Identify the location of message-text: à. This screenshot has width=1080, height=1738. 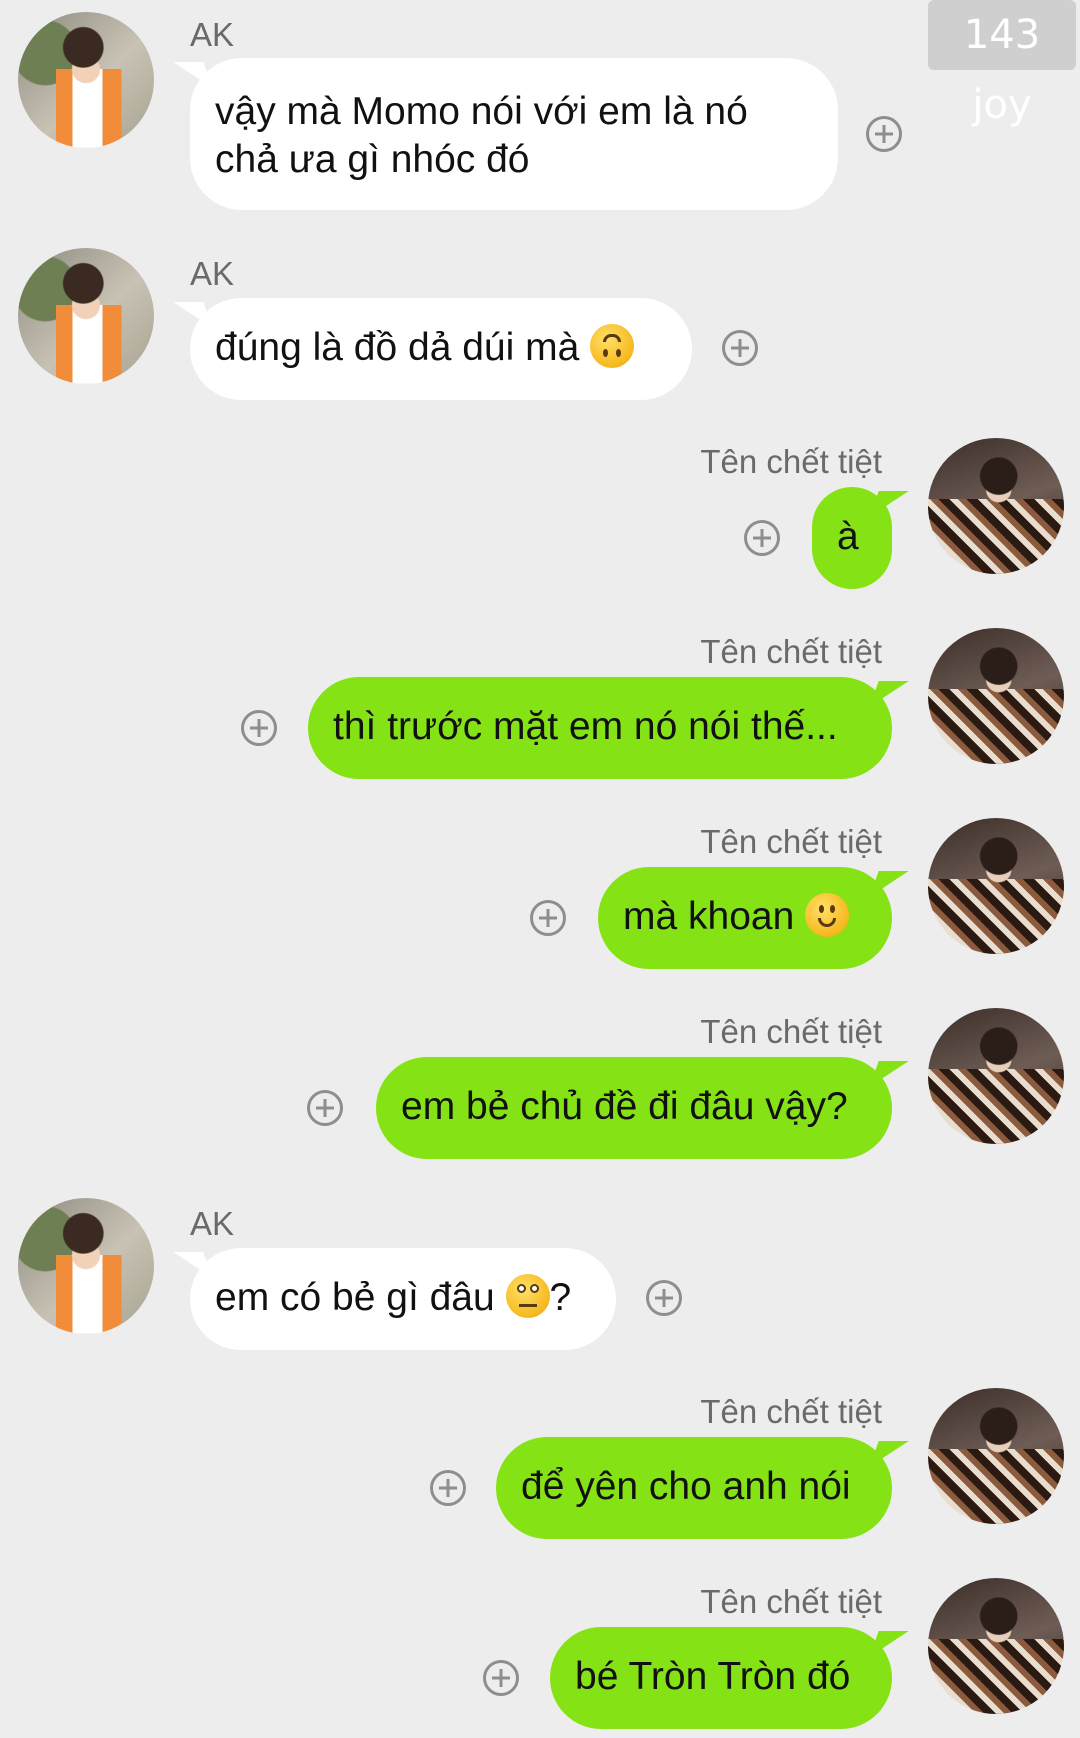
(848, 536).